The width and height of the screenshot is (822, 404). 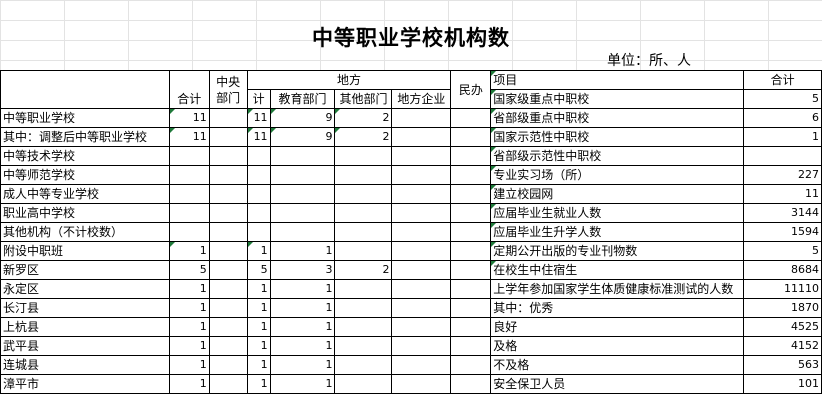 What do you see at coordinates (617, 384) in the screenshot?
I see `item-label: 安全保卫人员` at bounding box center [617, 384].